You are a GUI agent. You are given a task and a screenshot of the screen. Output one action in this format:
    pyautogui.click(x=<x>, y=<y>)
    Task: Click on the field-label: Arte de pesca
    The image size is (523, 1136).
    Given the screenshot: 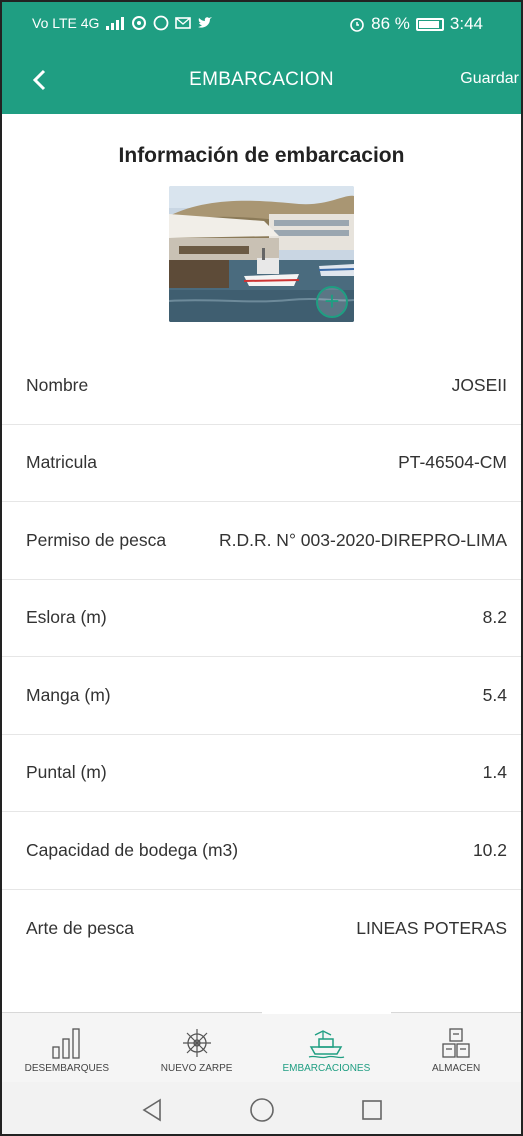 What is the action you would take?
    pyautogui.click(x=80, y=927)
    